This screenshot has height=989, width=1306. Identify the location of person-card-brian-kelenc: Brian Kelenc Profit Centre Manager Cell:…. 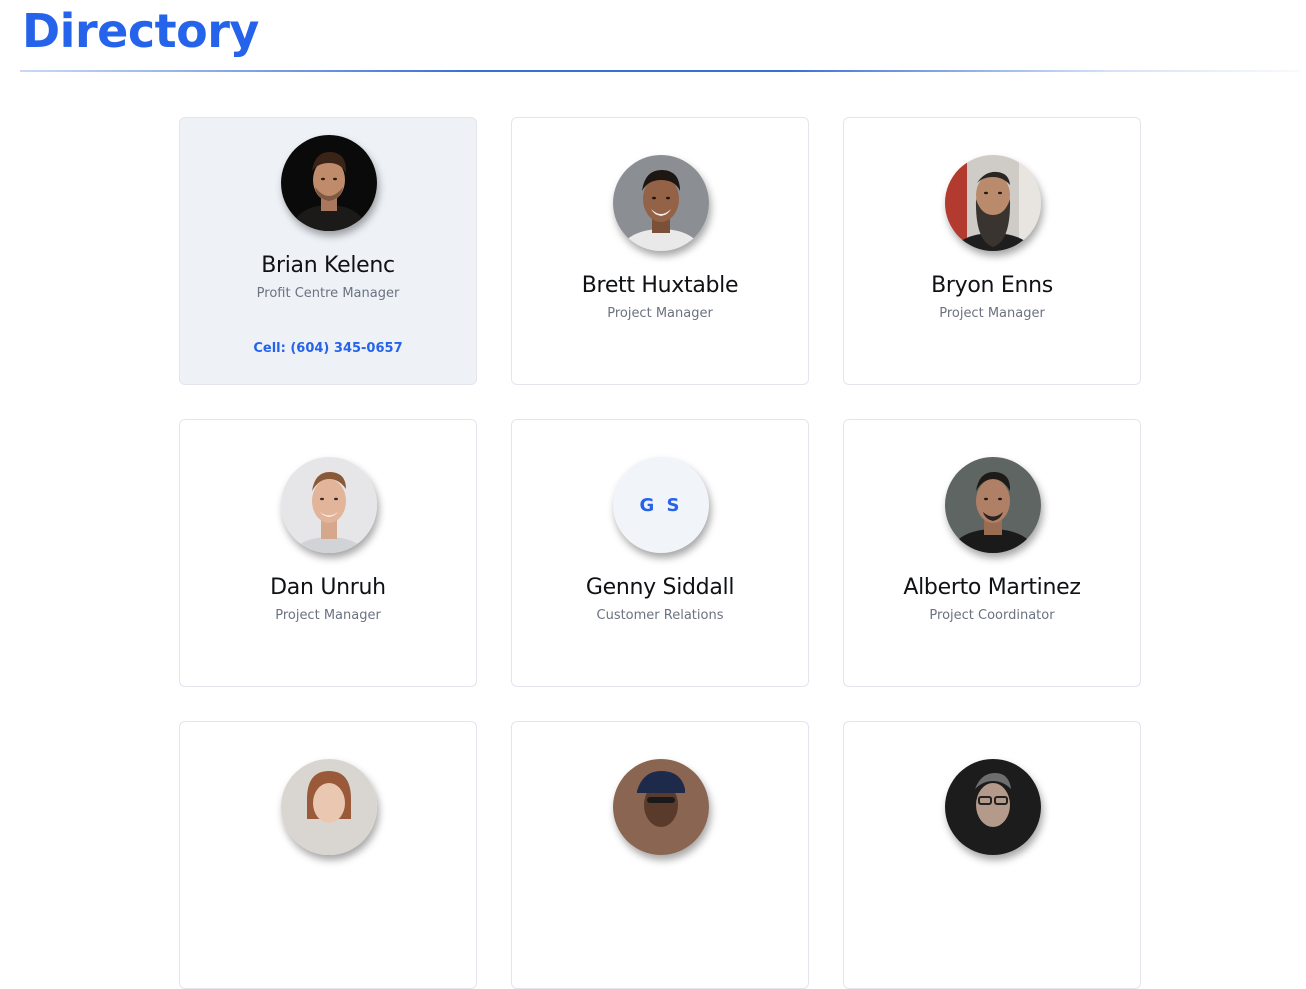
(328, 251).